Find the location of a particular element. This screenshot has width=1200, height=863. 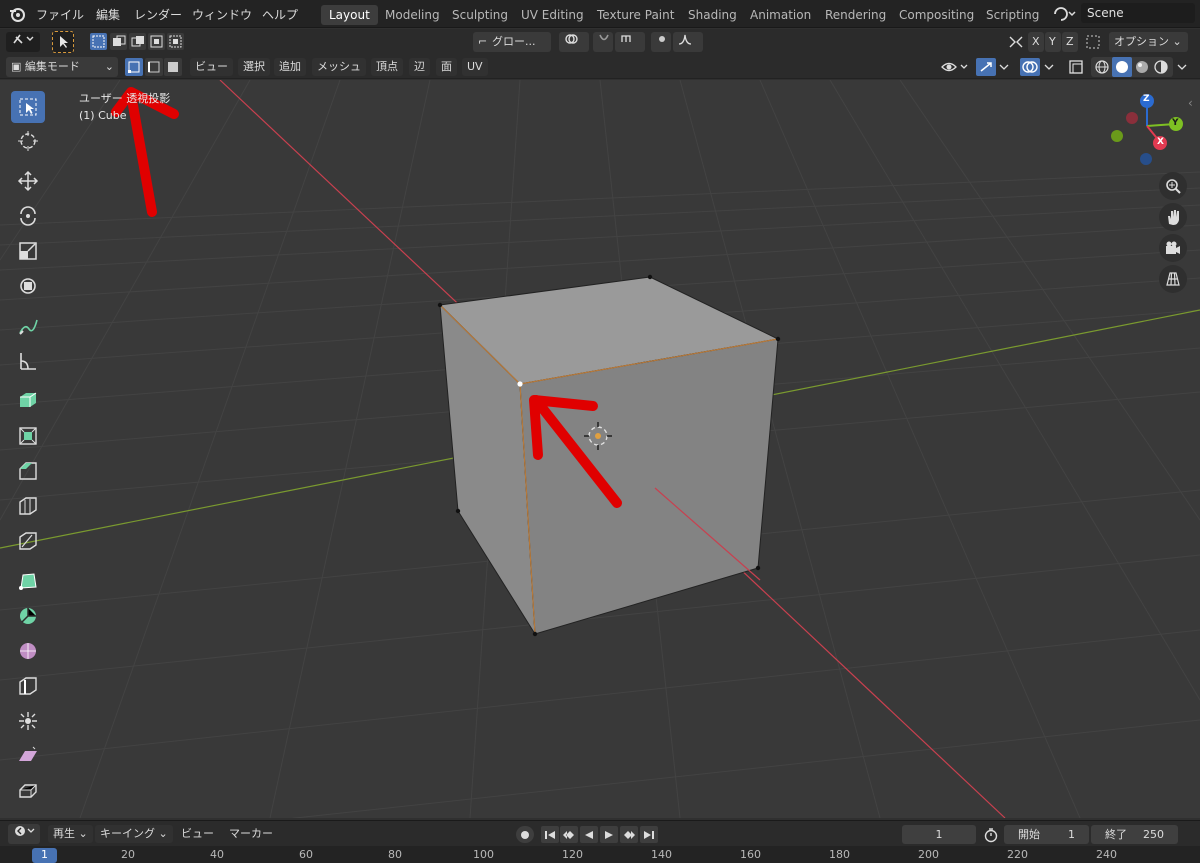

menu-render: レンダー is located at coordinates (158, 14).